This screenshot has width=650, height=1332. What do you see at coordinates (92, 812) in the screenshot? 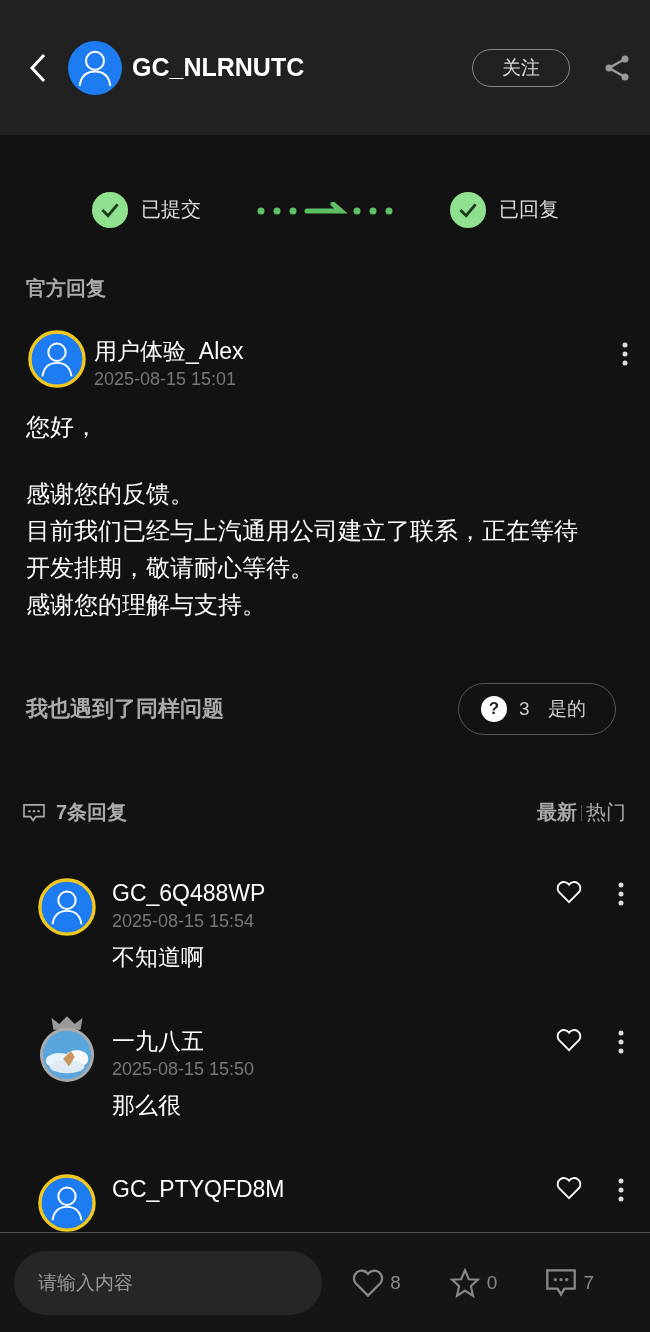
I see `reply-count: 7条回复` at bounding box center [92, 812].